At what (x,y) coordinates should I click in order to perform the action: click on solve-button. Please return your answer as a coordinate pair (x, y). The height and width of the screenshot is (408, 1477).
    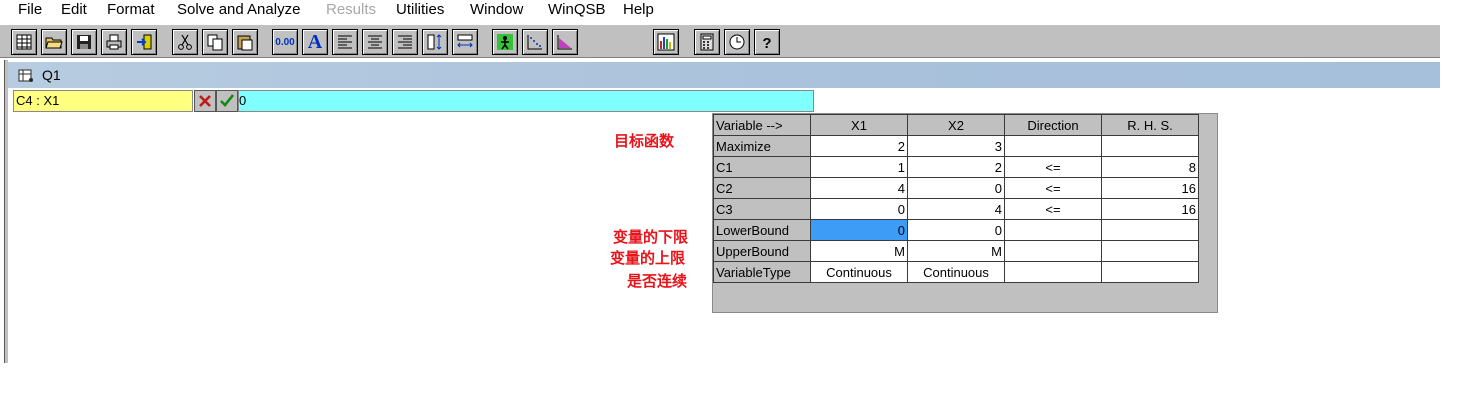
    Looking at the image, I should click on (505, 42).